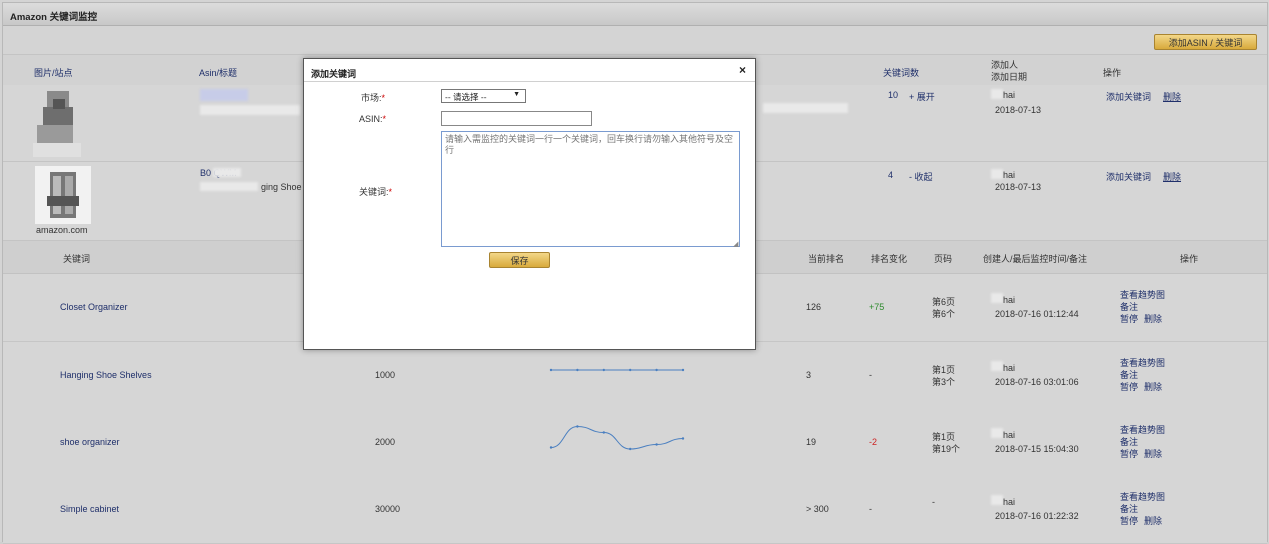 The width and height of the screenshot is (1269, 544). Describe the element at coordinates (516, 118) in the screenshot. I see `asin-input` at that location.